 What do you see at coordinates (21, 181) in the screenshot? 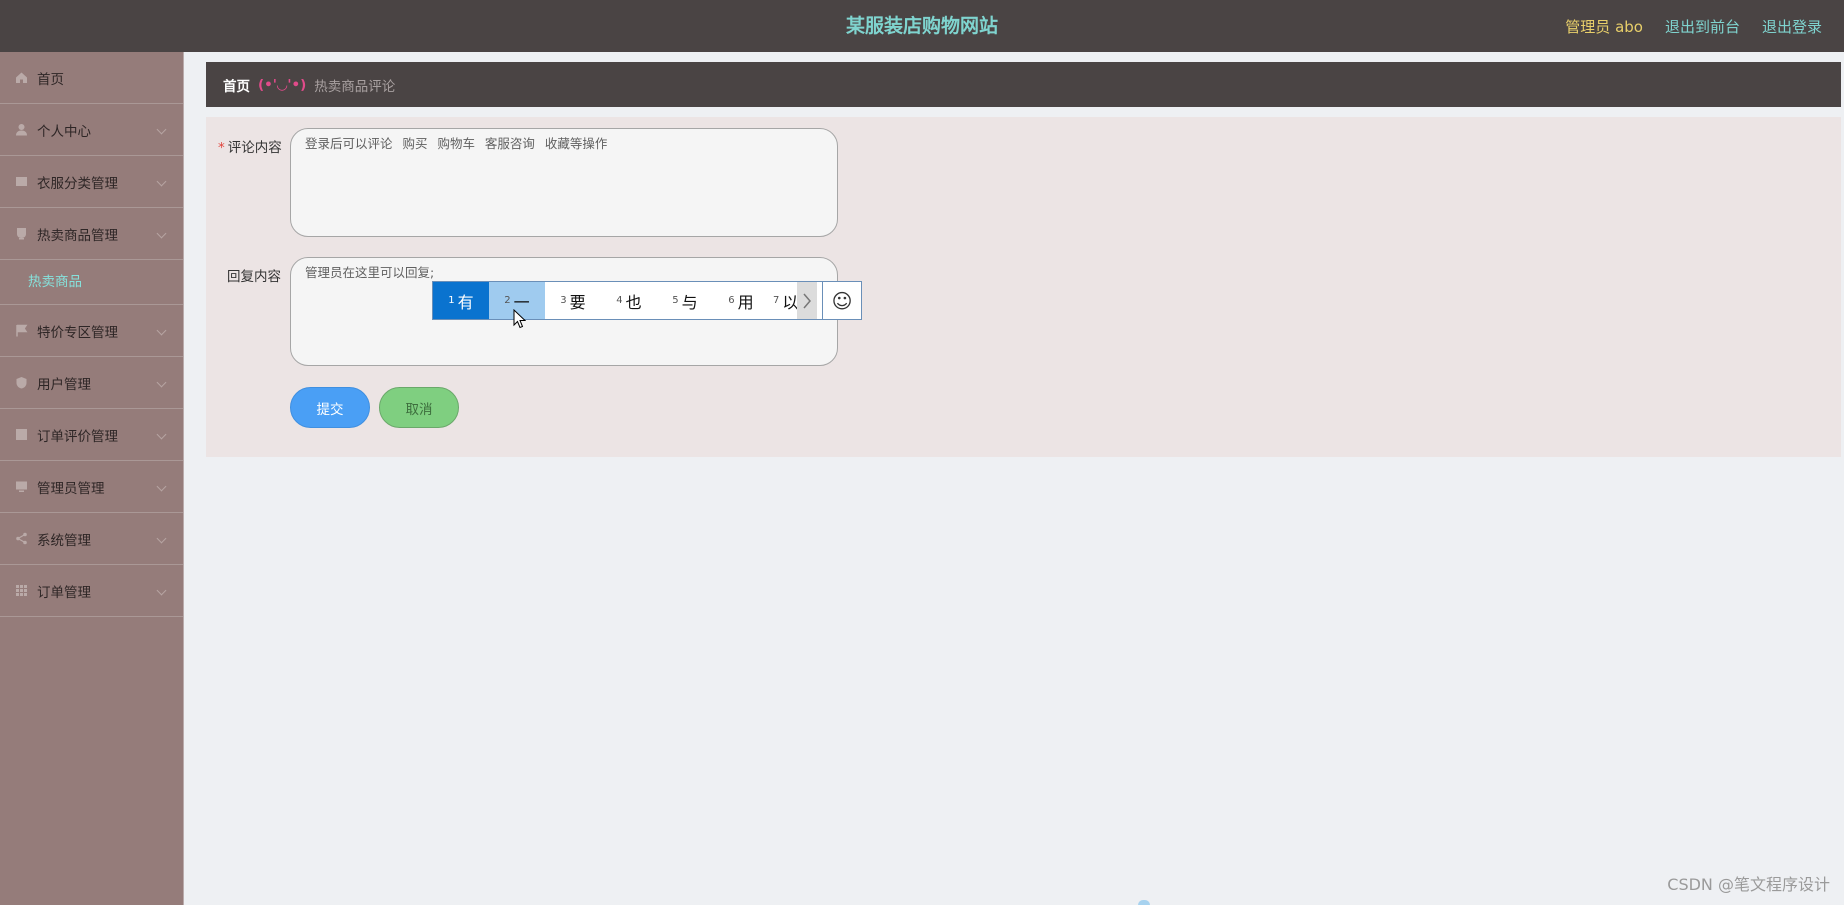
I see `list-icon` at bounding box center [21, 181].